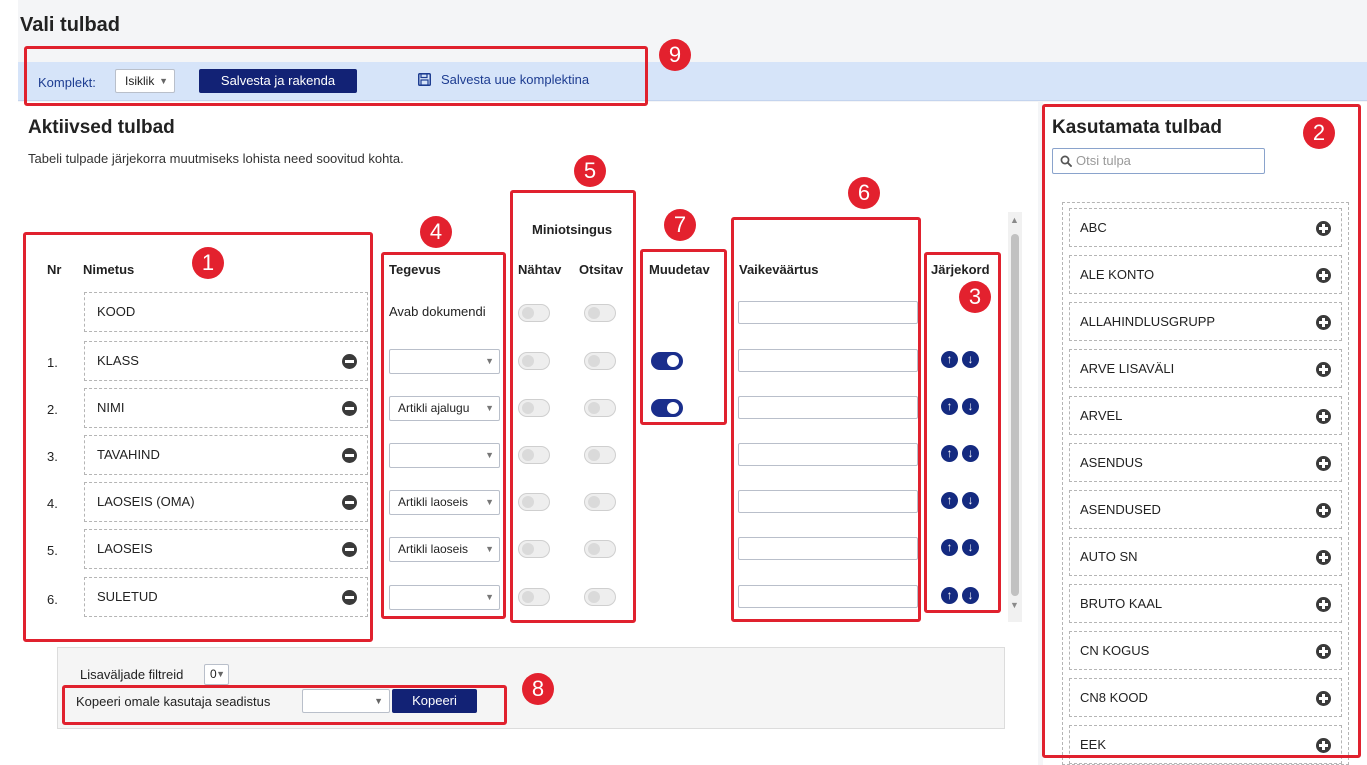 The width and height of the screenshot is (1367, 765). I want to click on callout-badge-4: 4, so click(436, 232).